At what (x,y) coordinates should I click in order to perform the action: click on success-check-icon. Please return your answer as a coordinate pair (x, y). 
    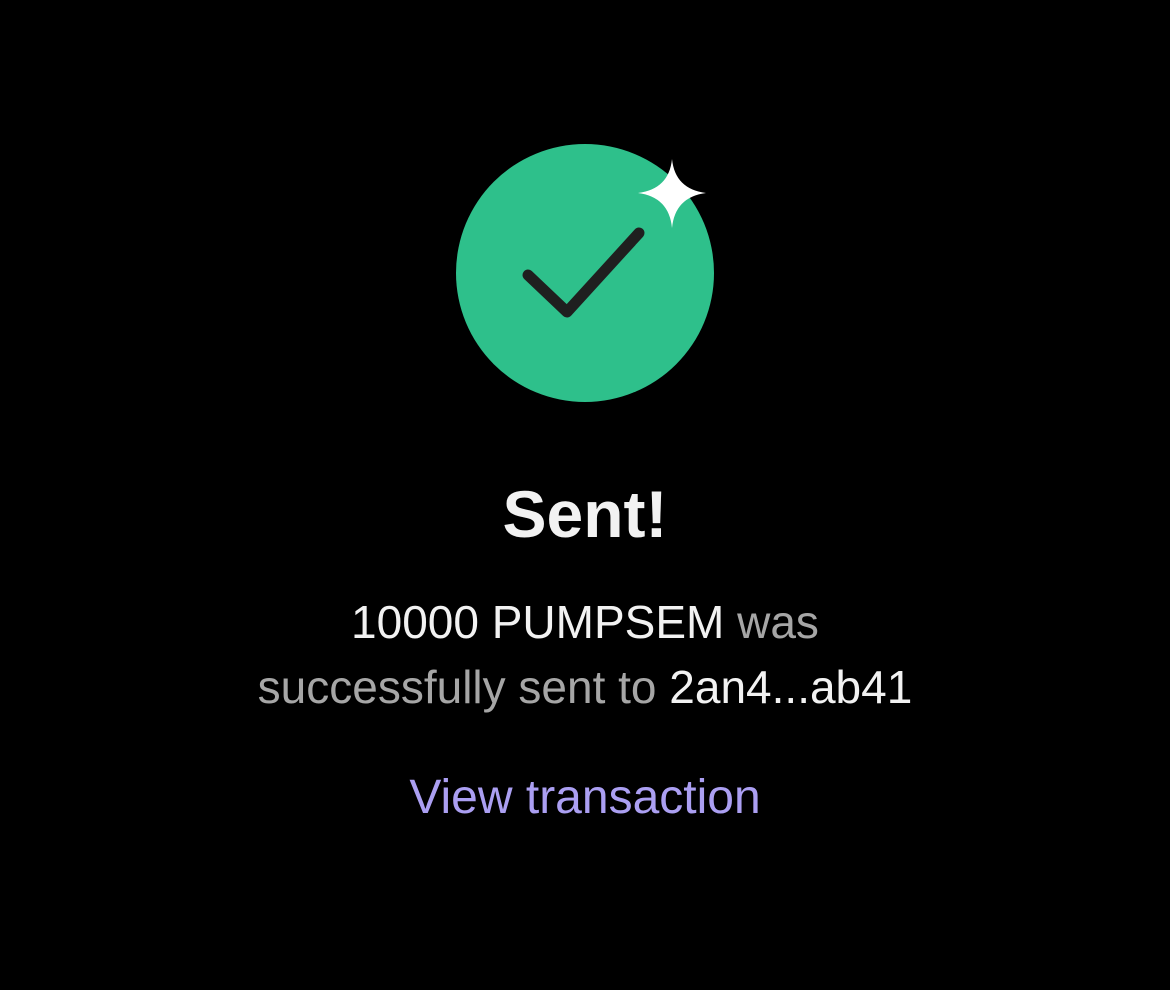
    Looking at the image, I should click on (585, 273).